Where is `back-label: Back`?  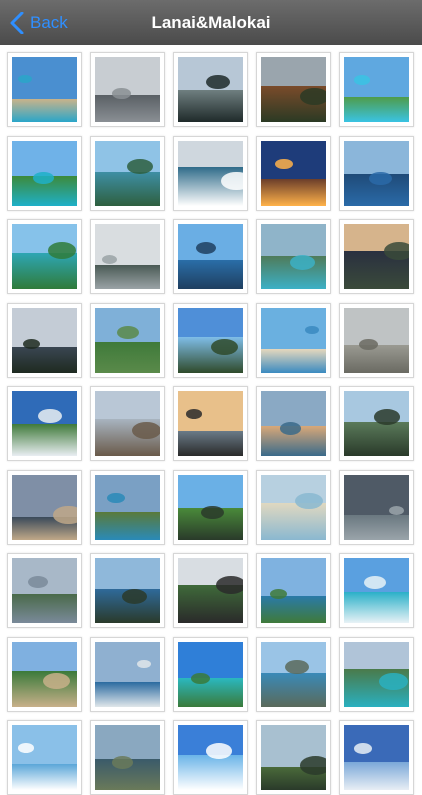
back-label: Back is located at coordinates (49, 22).